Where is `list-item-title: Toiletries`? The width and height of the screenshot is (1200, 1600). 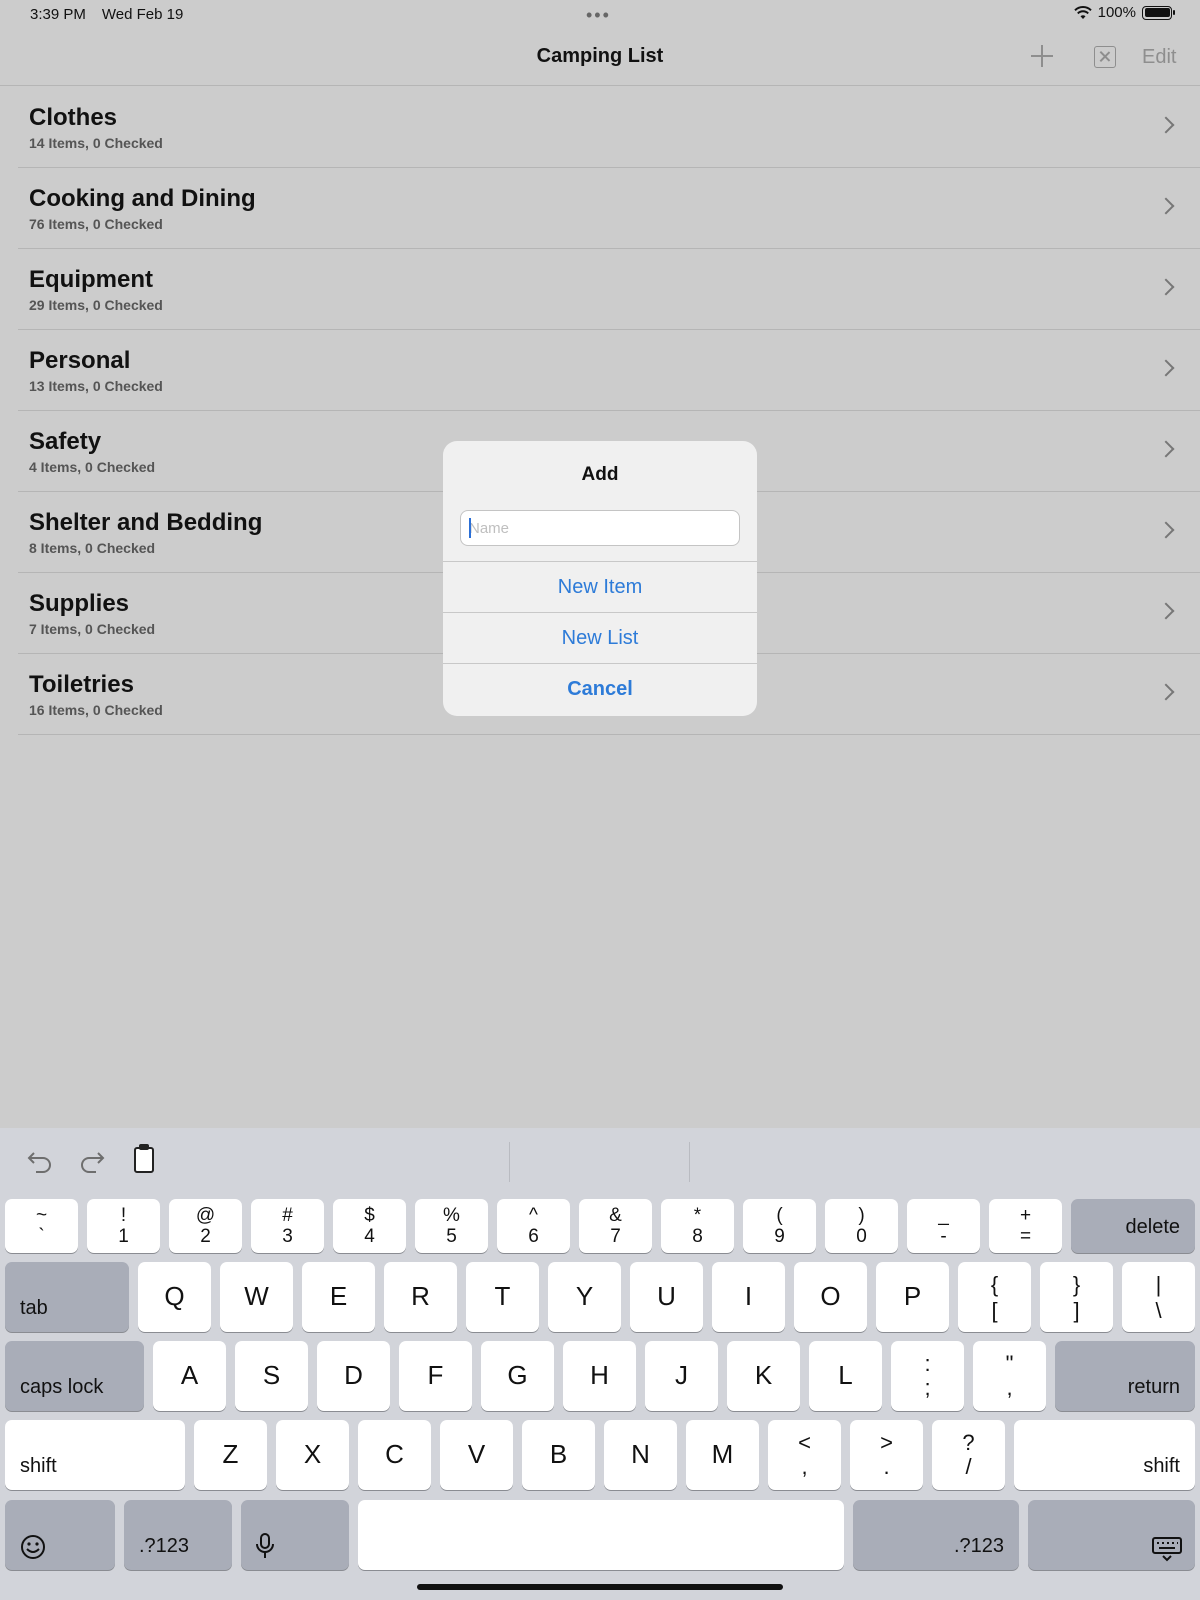
list-item-title: Toiletries is located at coordinates (81, 684).